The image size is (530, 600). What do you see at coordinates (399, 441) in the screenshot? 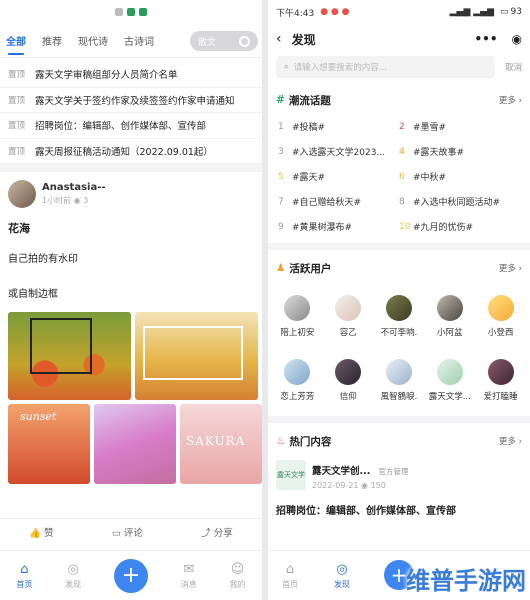
I see `hot-content-header: ♨ 热门内容 更多 ›` at bounding box center [399, 441].